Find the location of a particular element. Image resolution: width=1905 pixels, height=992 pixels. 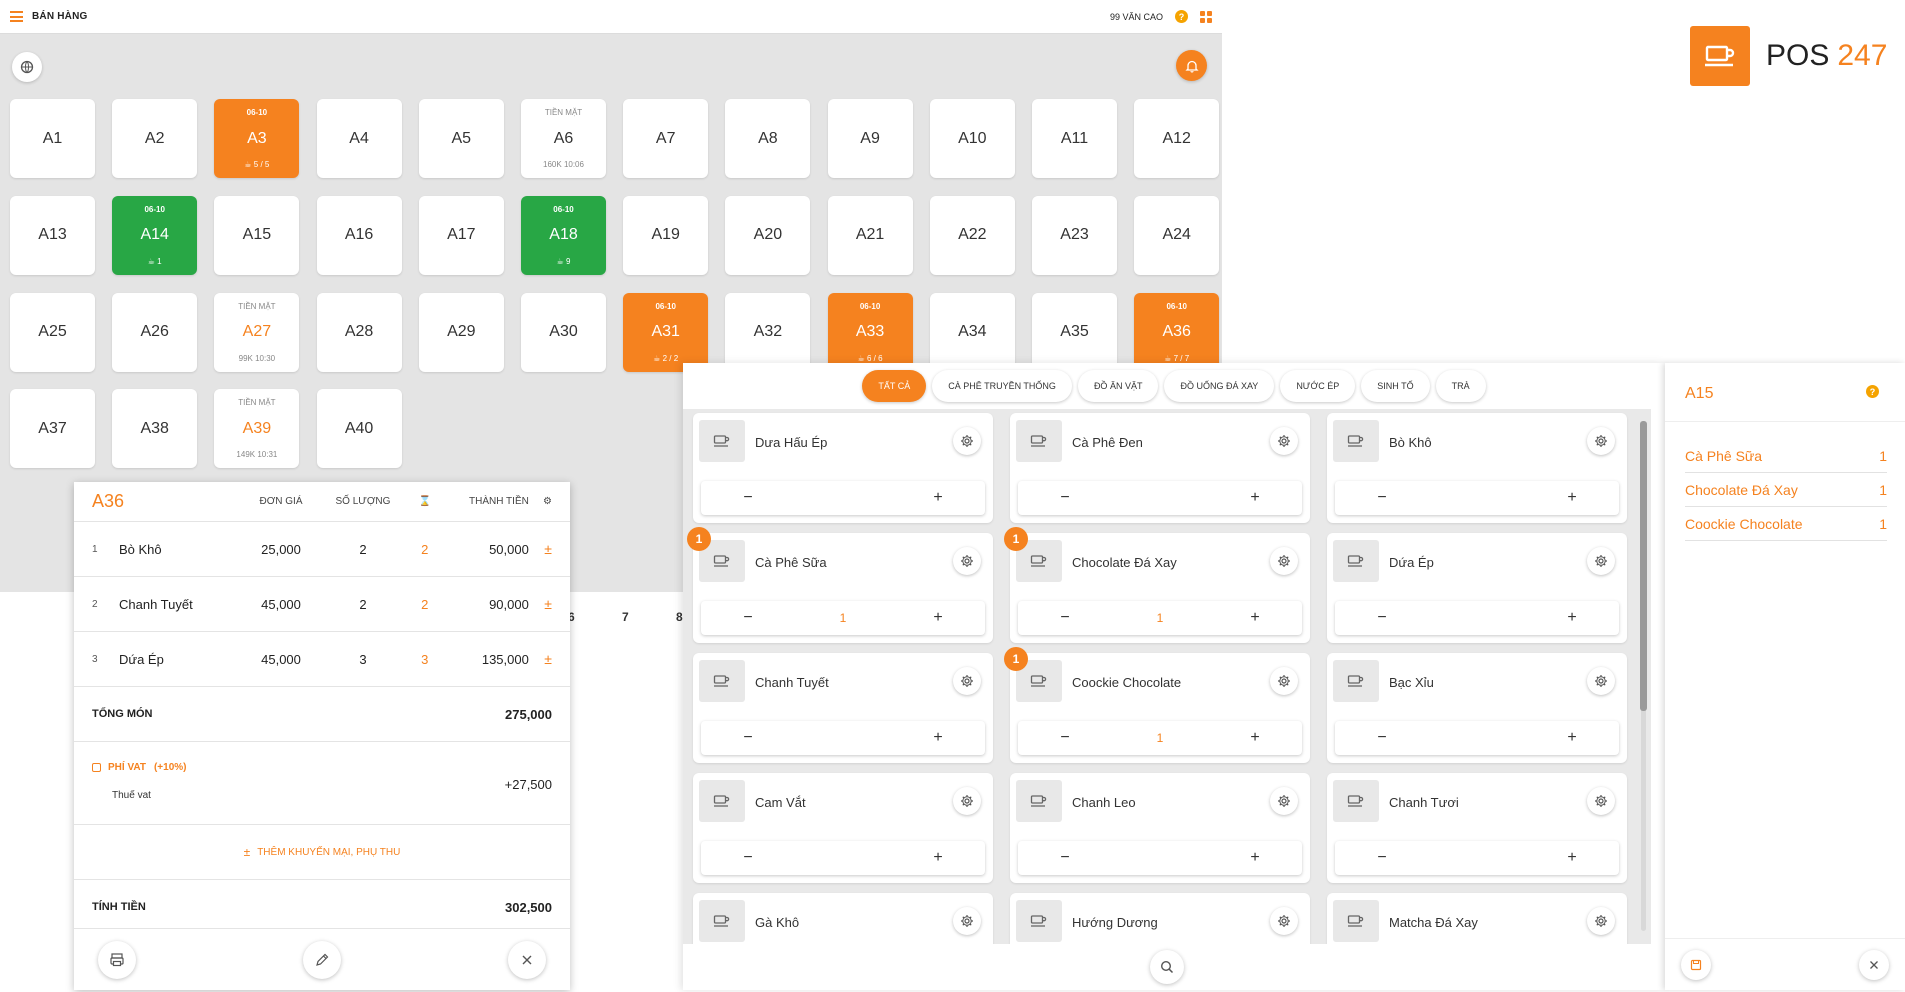

close-button is located at coordinates (527, 959).